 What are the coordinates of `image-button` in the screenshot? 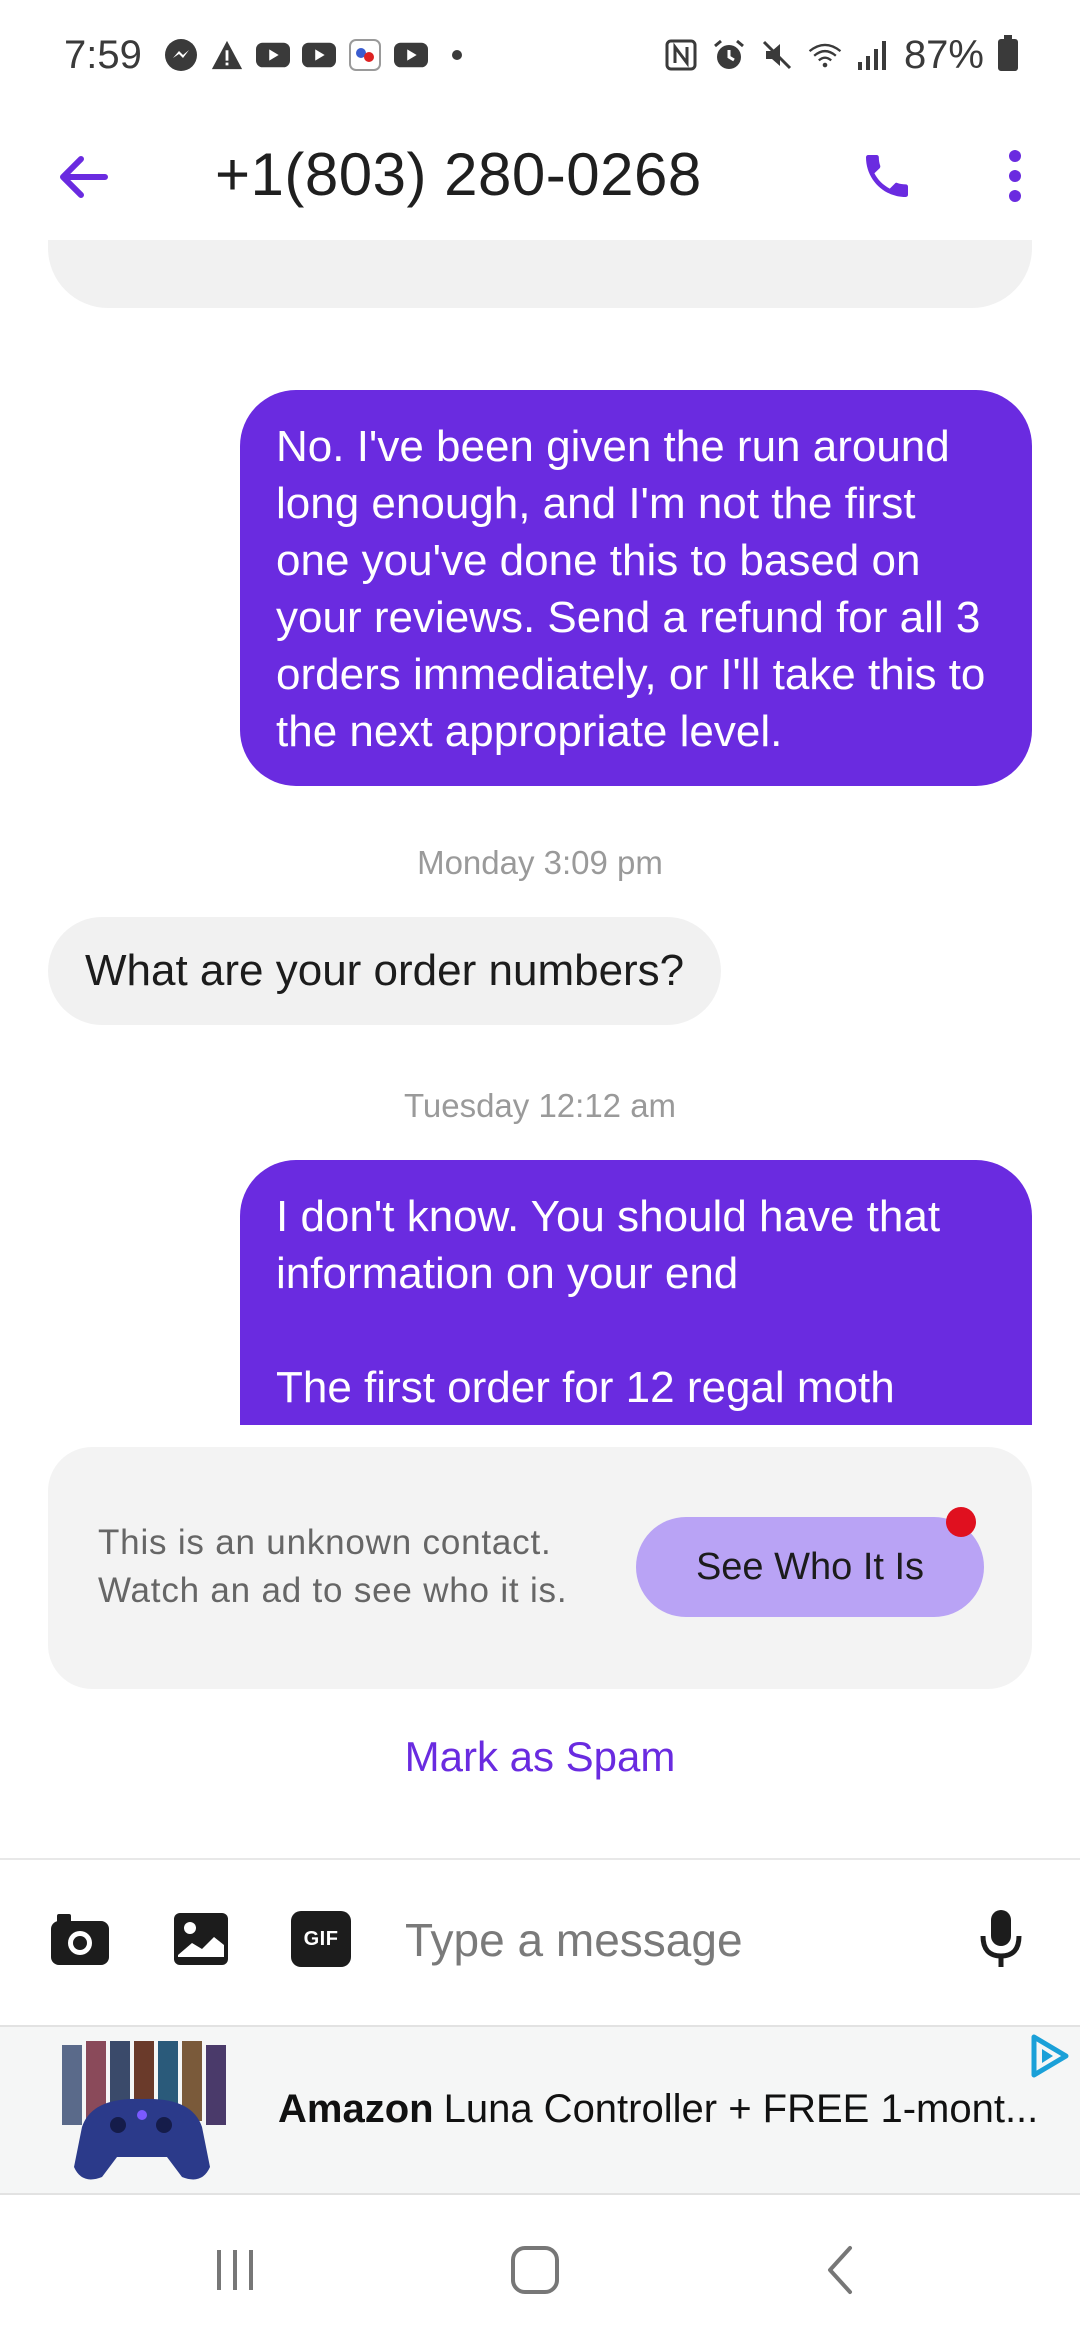 It's located at (201, 1939).